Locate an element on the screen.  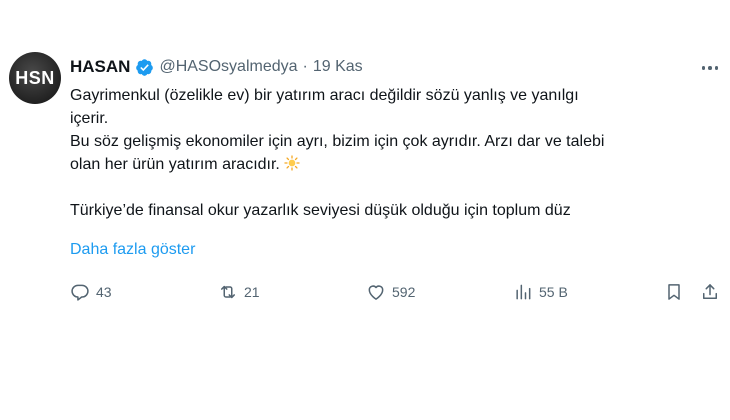
repost-count: 21 is located at coordinates (252, 292).